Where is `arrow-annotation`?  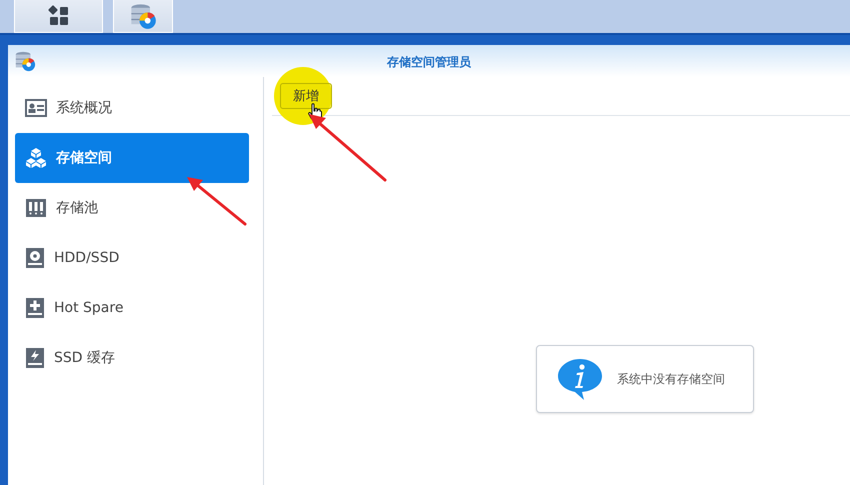
arrow-annotation is located at coordinates (216, 201).